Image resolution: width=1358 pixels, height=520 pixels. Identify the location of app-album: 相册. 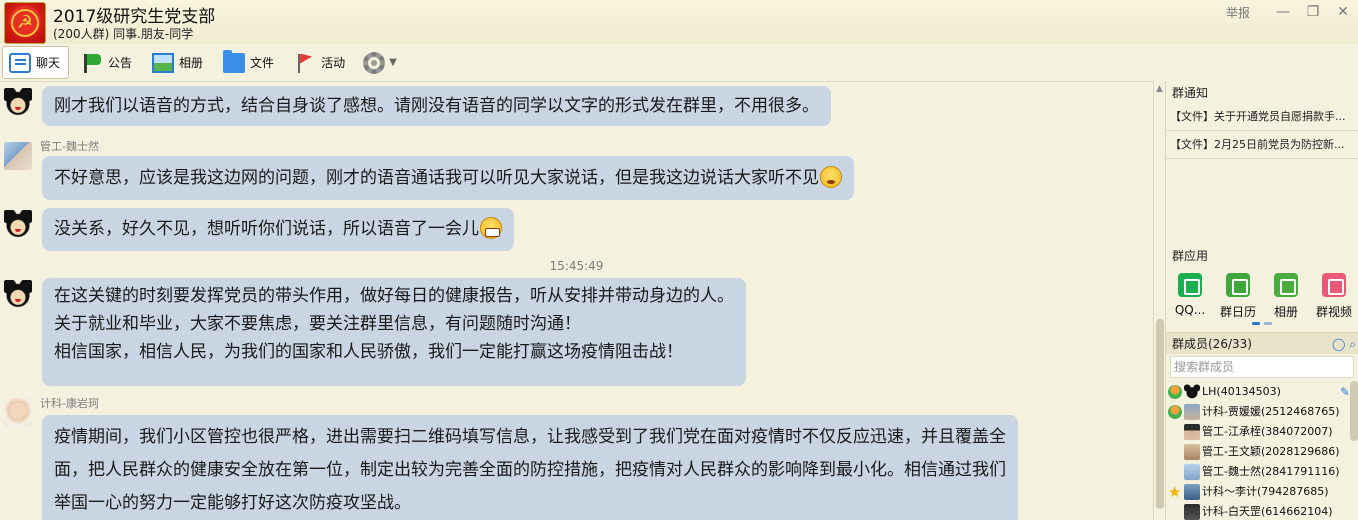
(1286, 296).